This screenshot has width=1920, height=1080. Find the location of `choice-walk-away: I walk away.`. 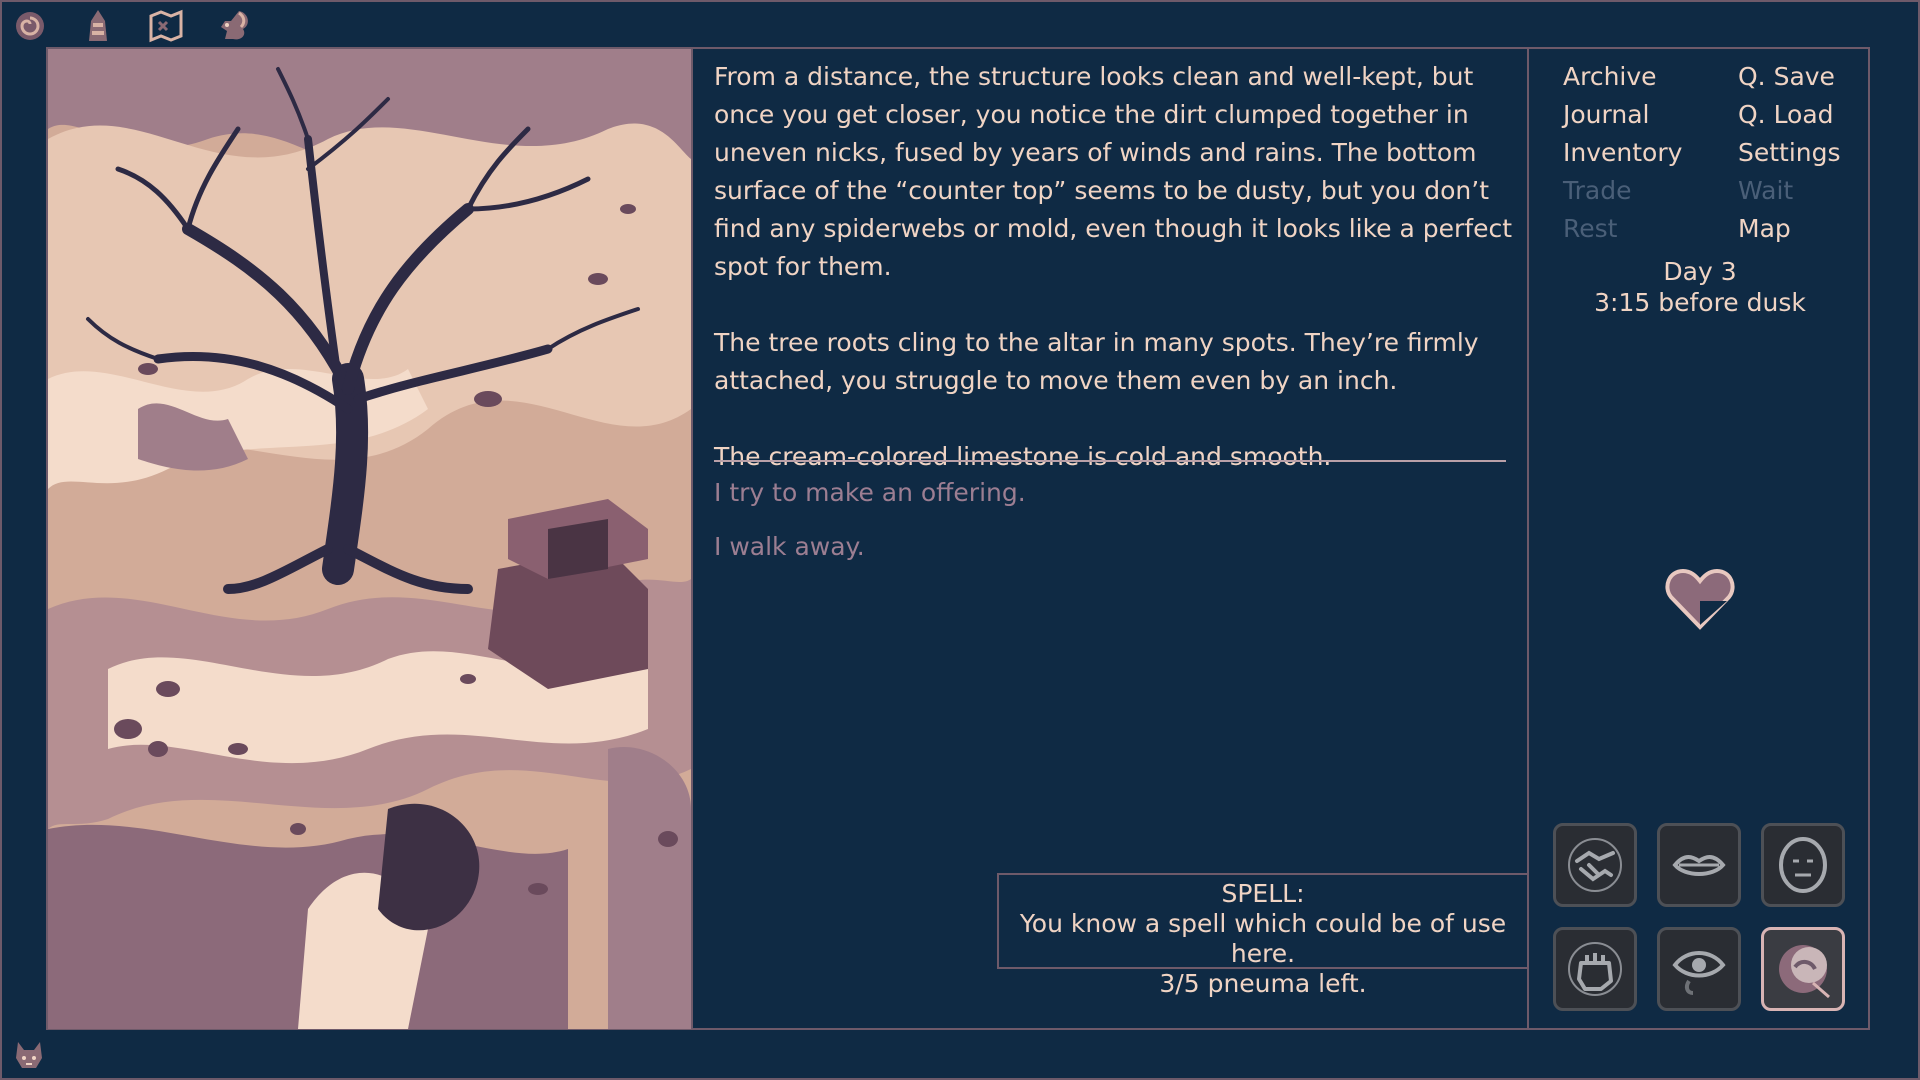

choice-walk-away: I walk away. is located at coordinates (789, 547).